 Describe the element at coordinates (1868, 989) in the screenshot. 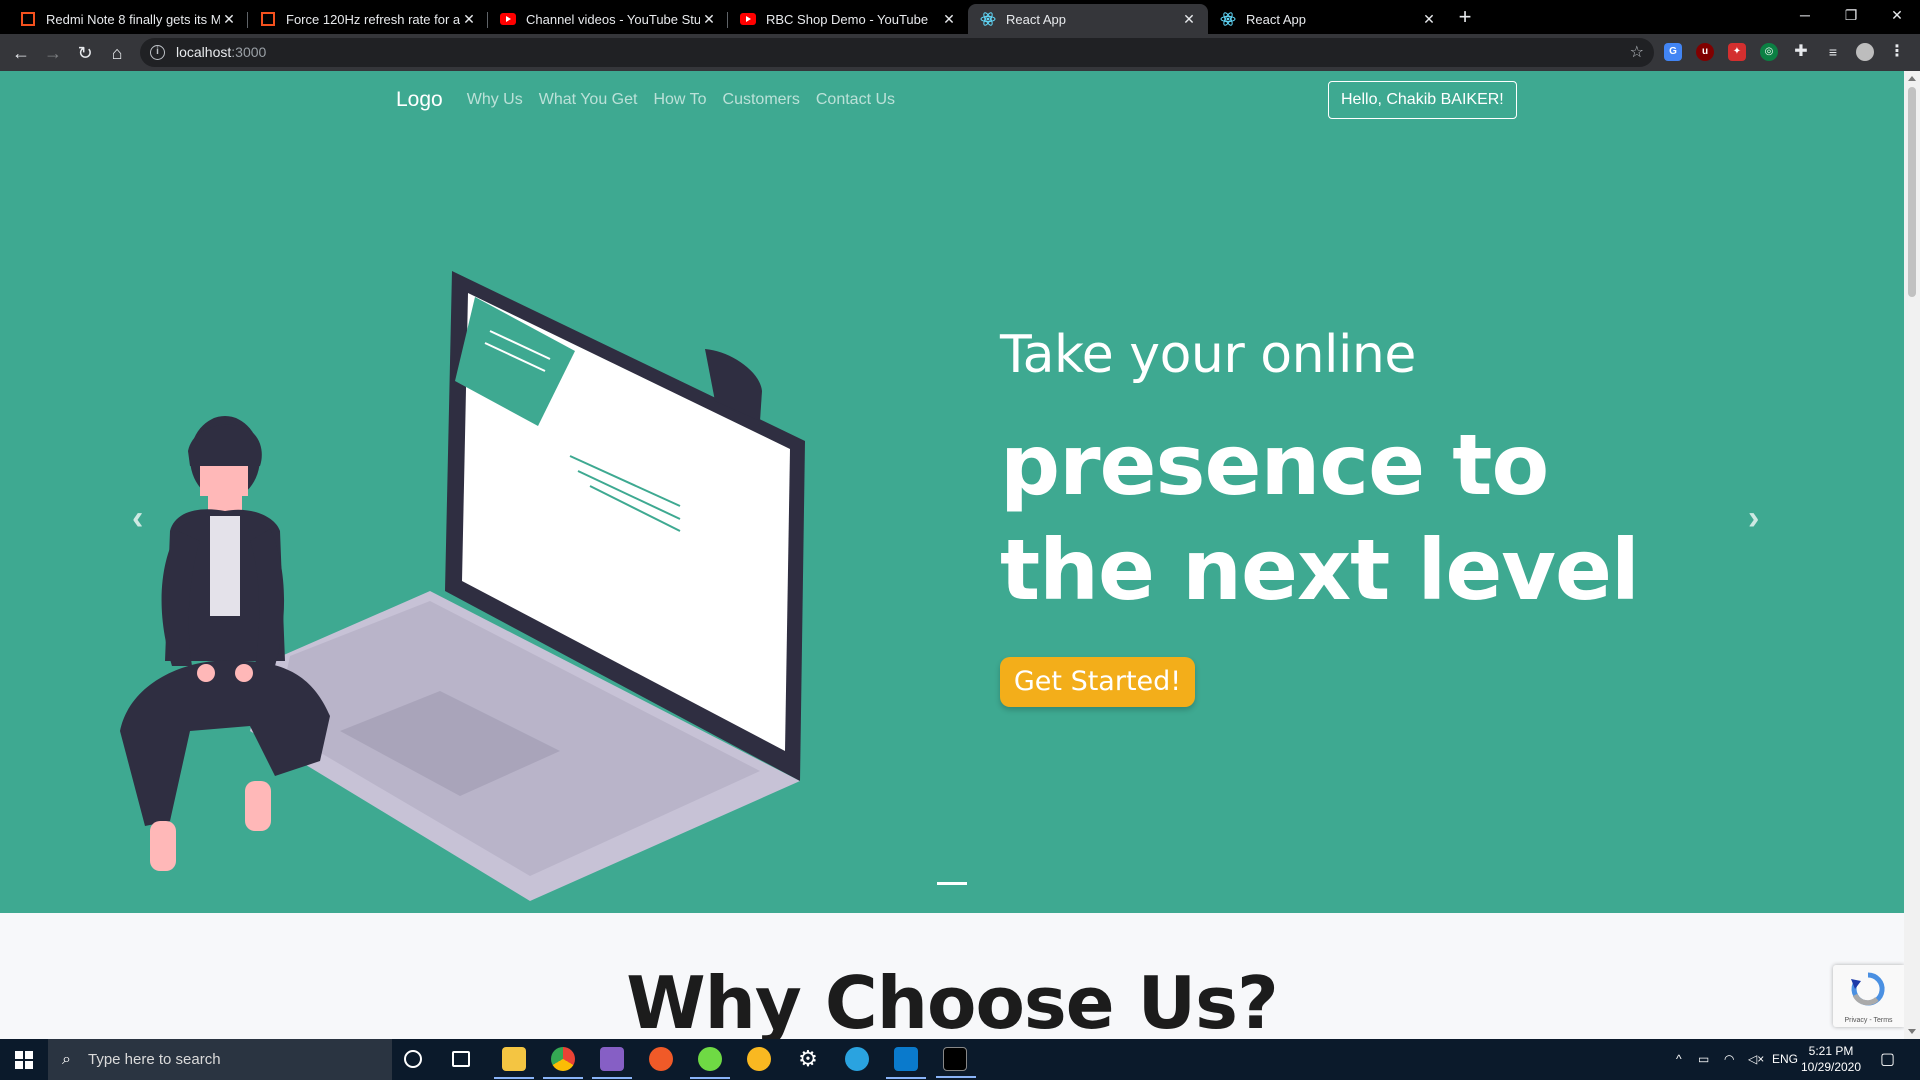

I see `recaptcha-icon` at that location.